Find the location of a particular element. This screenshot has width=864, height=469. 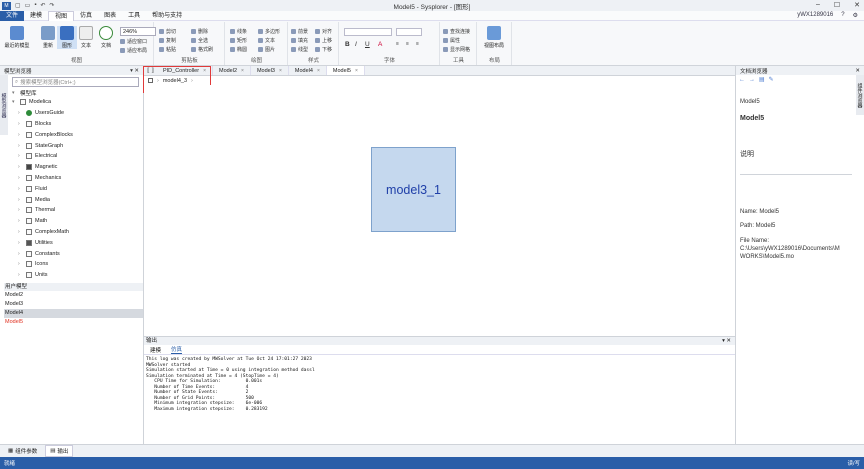

draw-image-button: 图片 is located at coordinates (266, 49).